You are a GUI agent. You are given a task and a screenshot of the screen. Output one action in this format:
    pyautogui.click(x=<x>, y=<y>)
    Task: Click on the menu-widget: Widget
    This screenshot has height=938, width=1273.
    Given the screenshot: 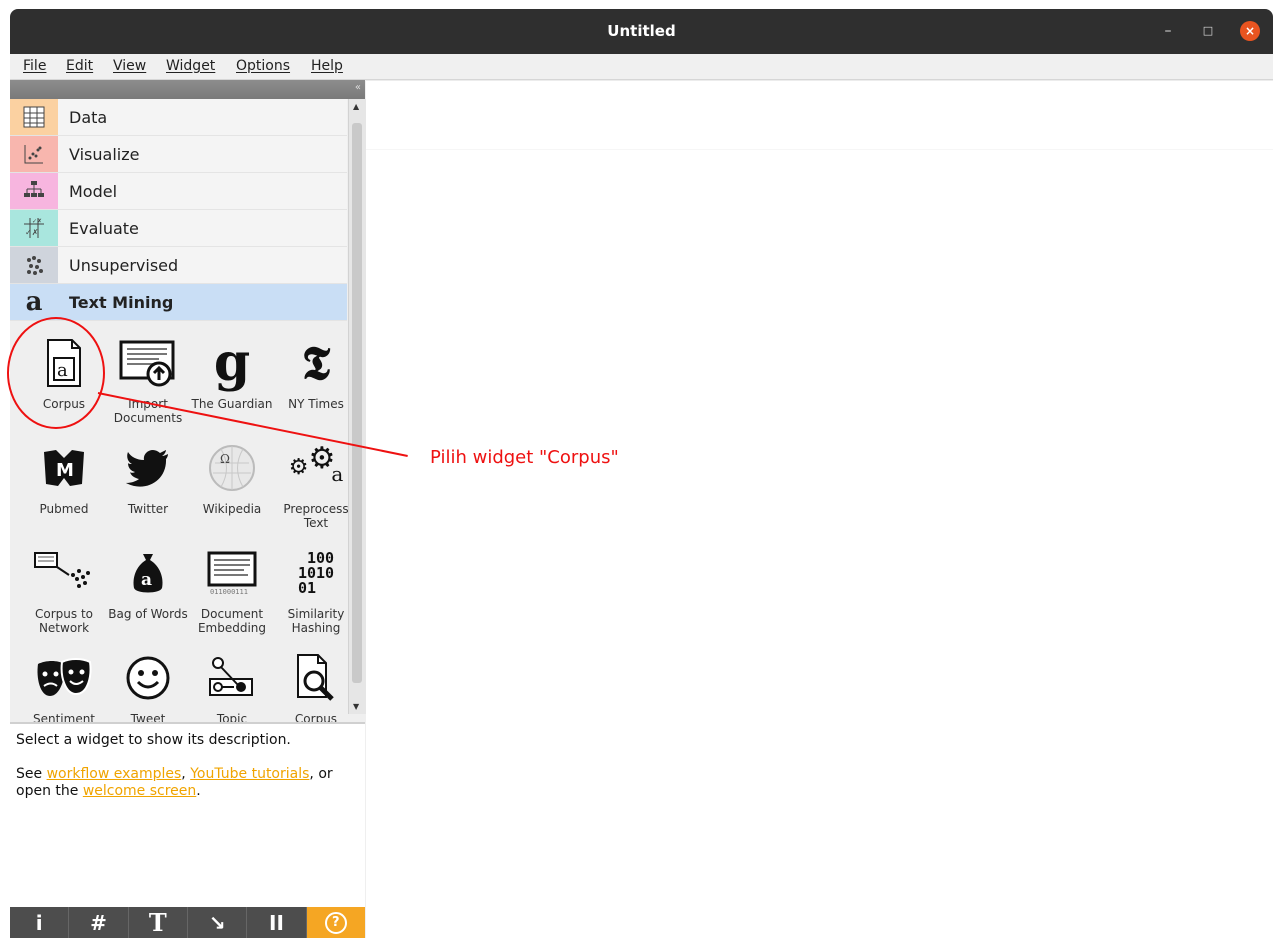 What is the action you would take?
    pyautogui.click(x=190, y=66)
    